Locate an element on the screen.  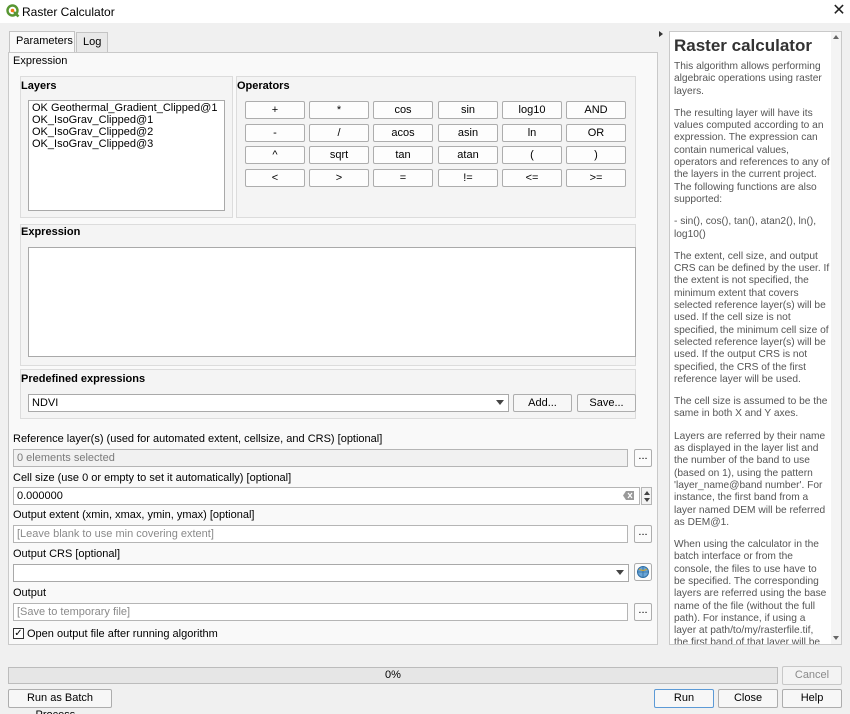
operator-button: asin is located at coordinates (468, 133).